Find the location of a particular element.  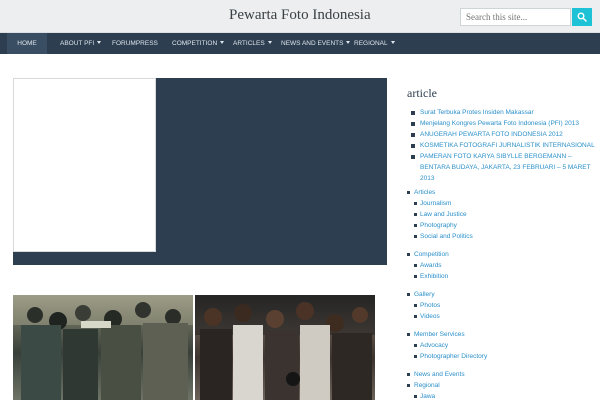

subcategory-link: Photography is located at coordinates (505, 225).